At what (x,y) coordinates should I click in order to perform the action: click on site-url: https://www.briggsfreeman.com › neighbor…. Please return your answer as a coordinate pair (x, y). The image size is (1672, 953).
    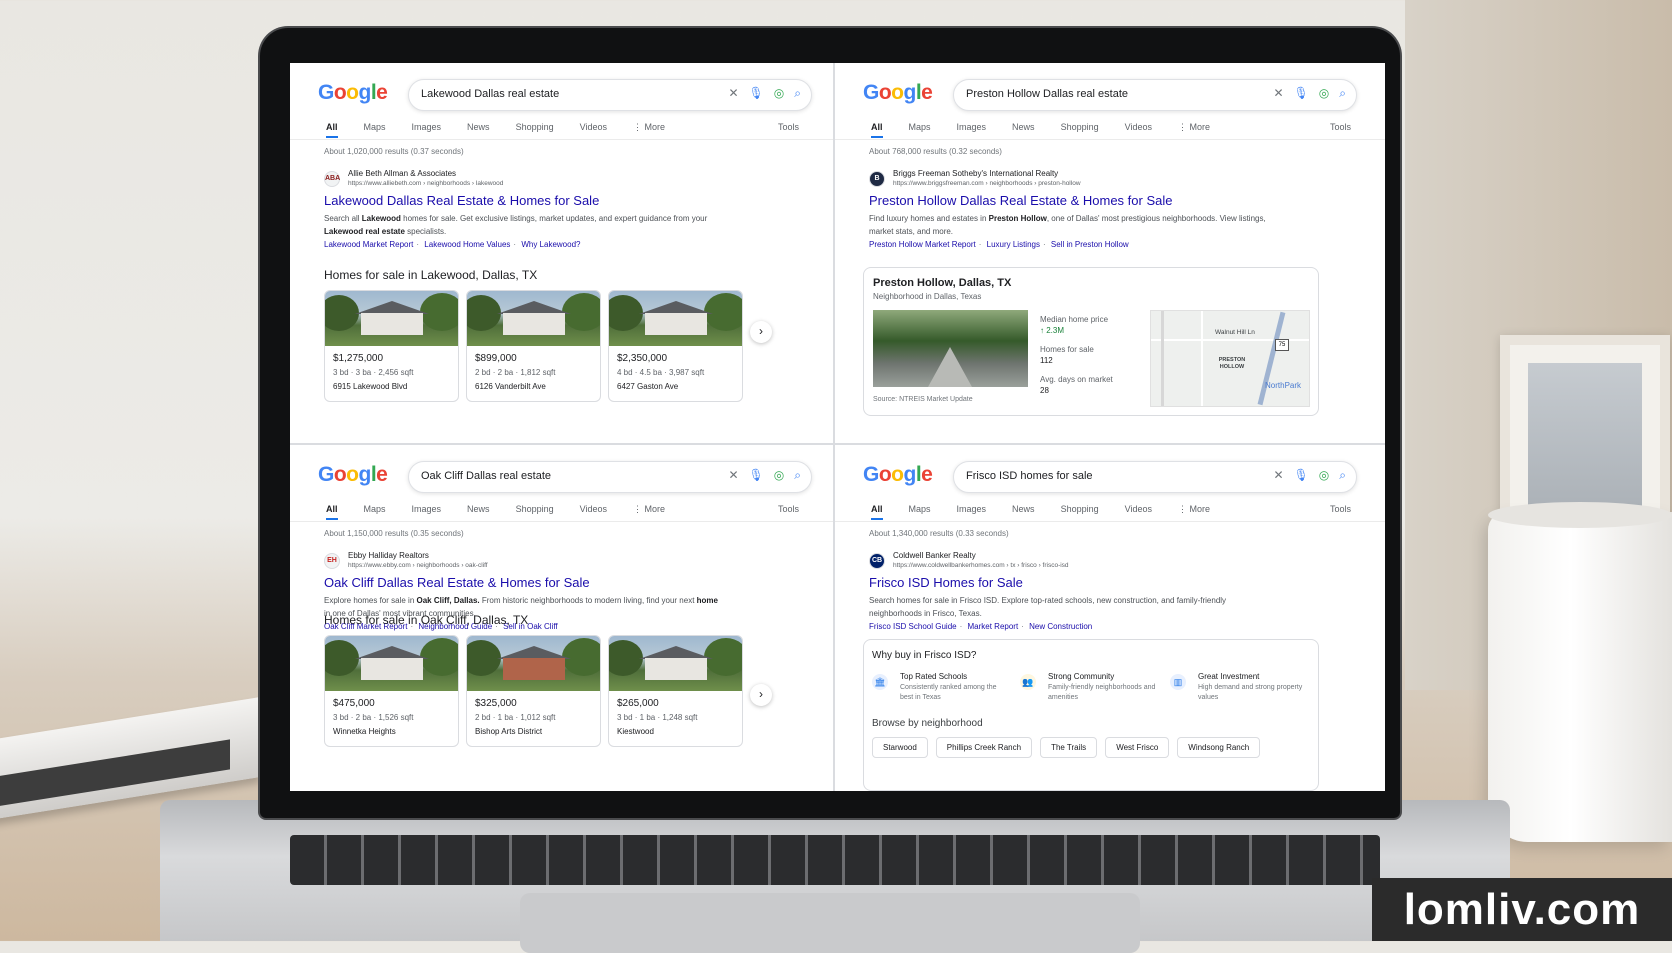
    Looking at the image, I should click on (987, 183).